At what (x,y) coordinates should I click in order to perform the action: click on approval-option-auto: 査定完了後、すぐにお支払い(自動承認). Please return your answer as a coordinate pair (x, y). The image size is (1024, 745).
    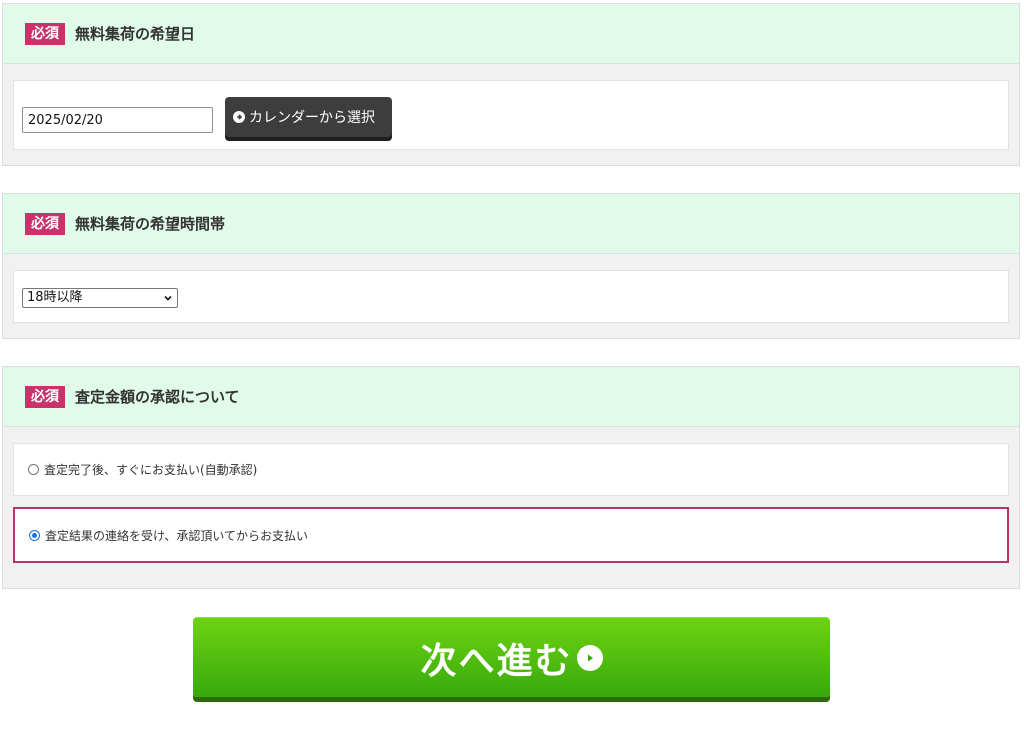
    Looking at the image, I should click on (511, 469).